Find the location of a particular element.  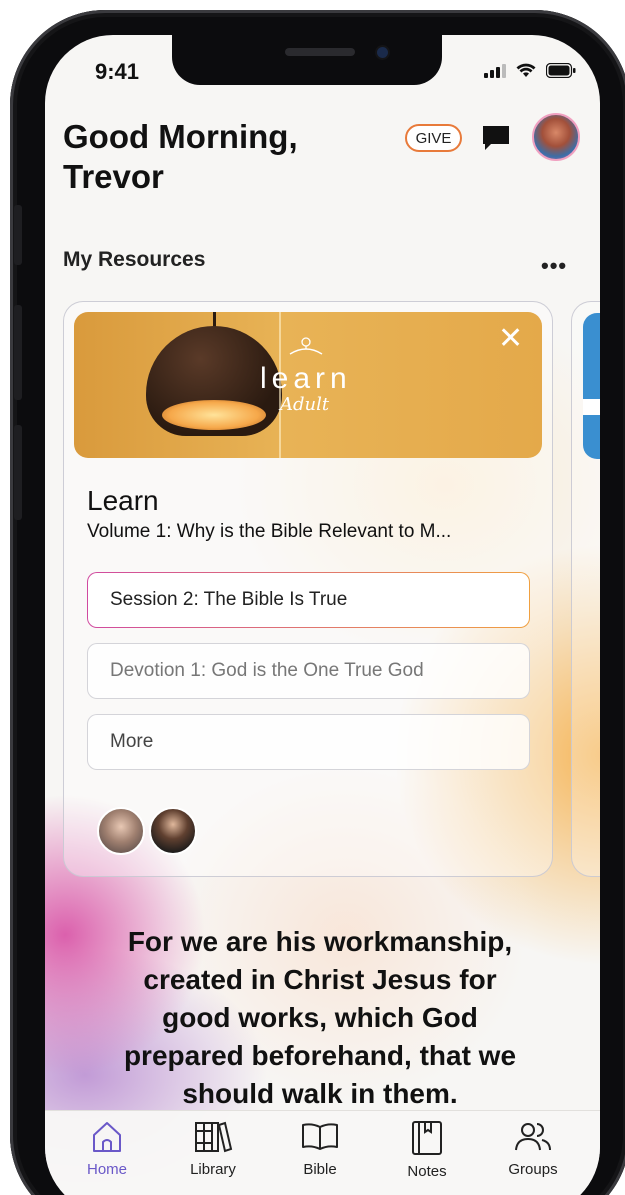

speaker-grille is located at coordinates (320, 52).